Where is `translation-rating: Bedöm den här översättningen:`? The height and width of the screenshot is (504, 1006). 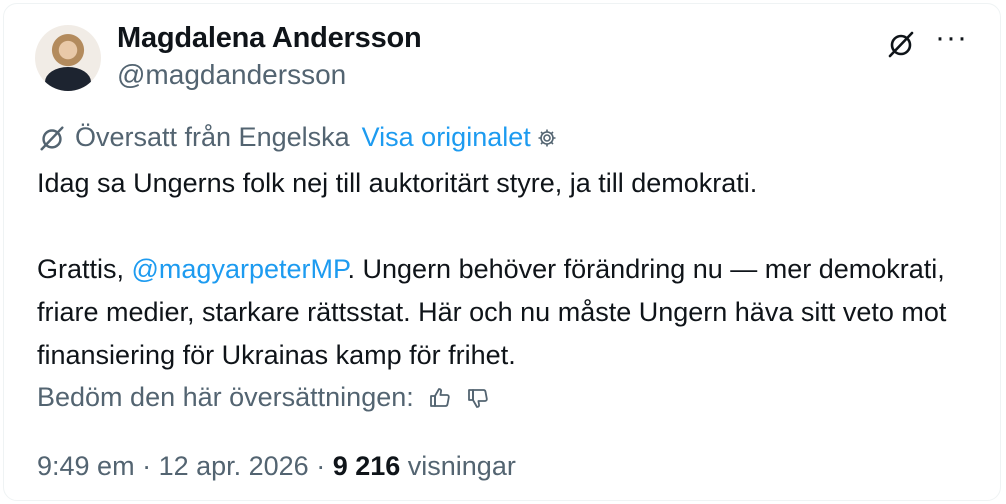
translation-rating: Bedöm den här översättningen: is located at coordinates (263, 397).